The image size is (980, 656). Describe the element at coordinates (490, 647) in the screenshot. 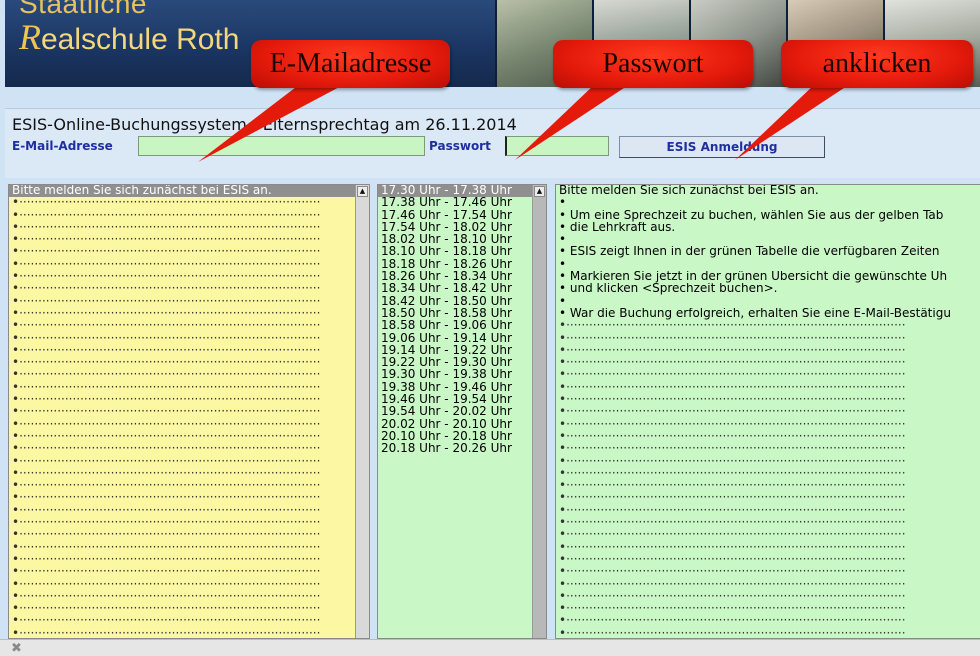

I see `bottom-bar: ✖` at that location.